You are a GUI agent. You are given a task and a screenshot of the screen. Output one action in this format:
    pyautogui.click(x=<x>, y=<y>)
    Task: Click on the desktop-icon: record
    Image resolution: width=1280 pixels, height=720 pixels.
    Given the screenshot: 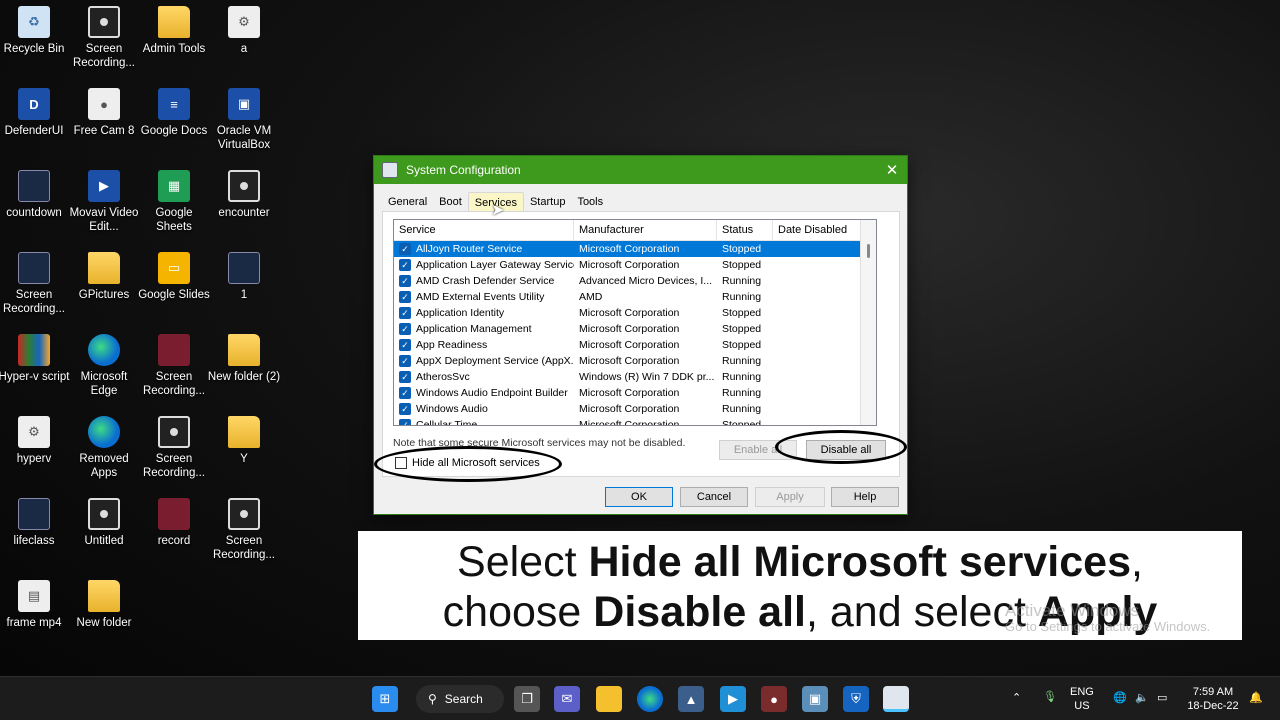 What is the action you would take?
    pyautogui.click(x=174, y=523)
    